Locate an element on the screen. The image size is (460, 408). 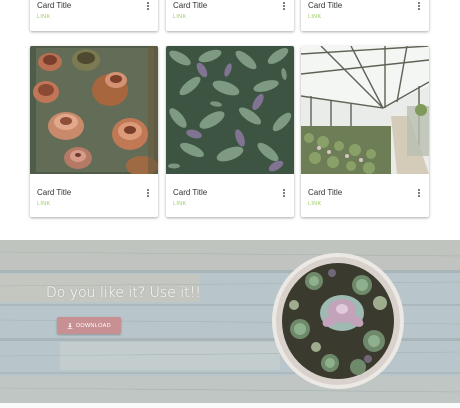
card-greenhouse: Card Title LINK is located at coordinates (365, 131).